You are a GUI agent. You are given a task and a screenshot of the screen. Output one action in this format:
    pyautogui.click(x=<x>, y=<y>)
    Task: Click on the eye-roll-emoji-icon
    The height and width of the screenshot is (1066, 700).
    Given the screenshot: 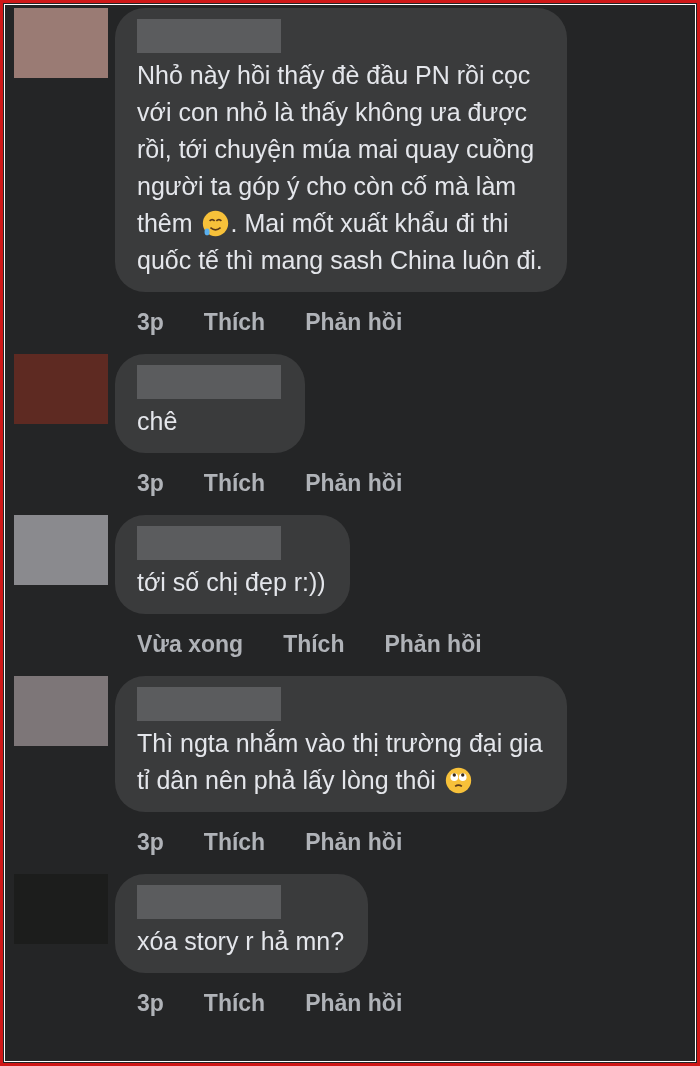 What is the action you would take?
    pyautogui.click(x=458, y=780)
    